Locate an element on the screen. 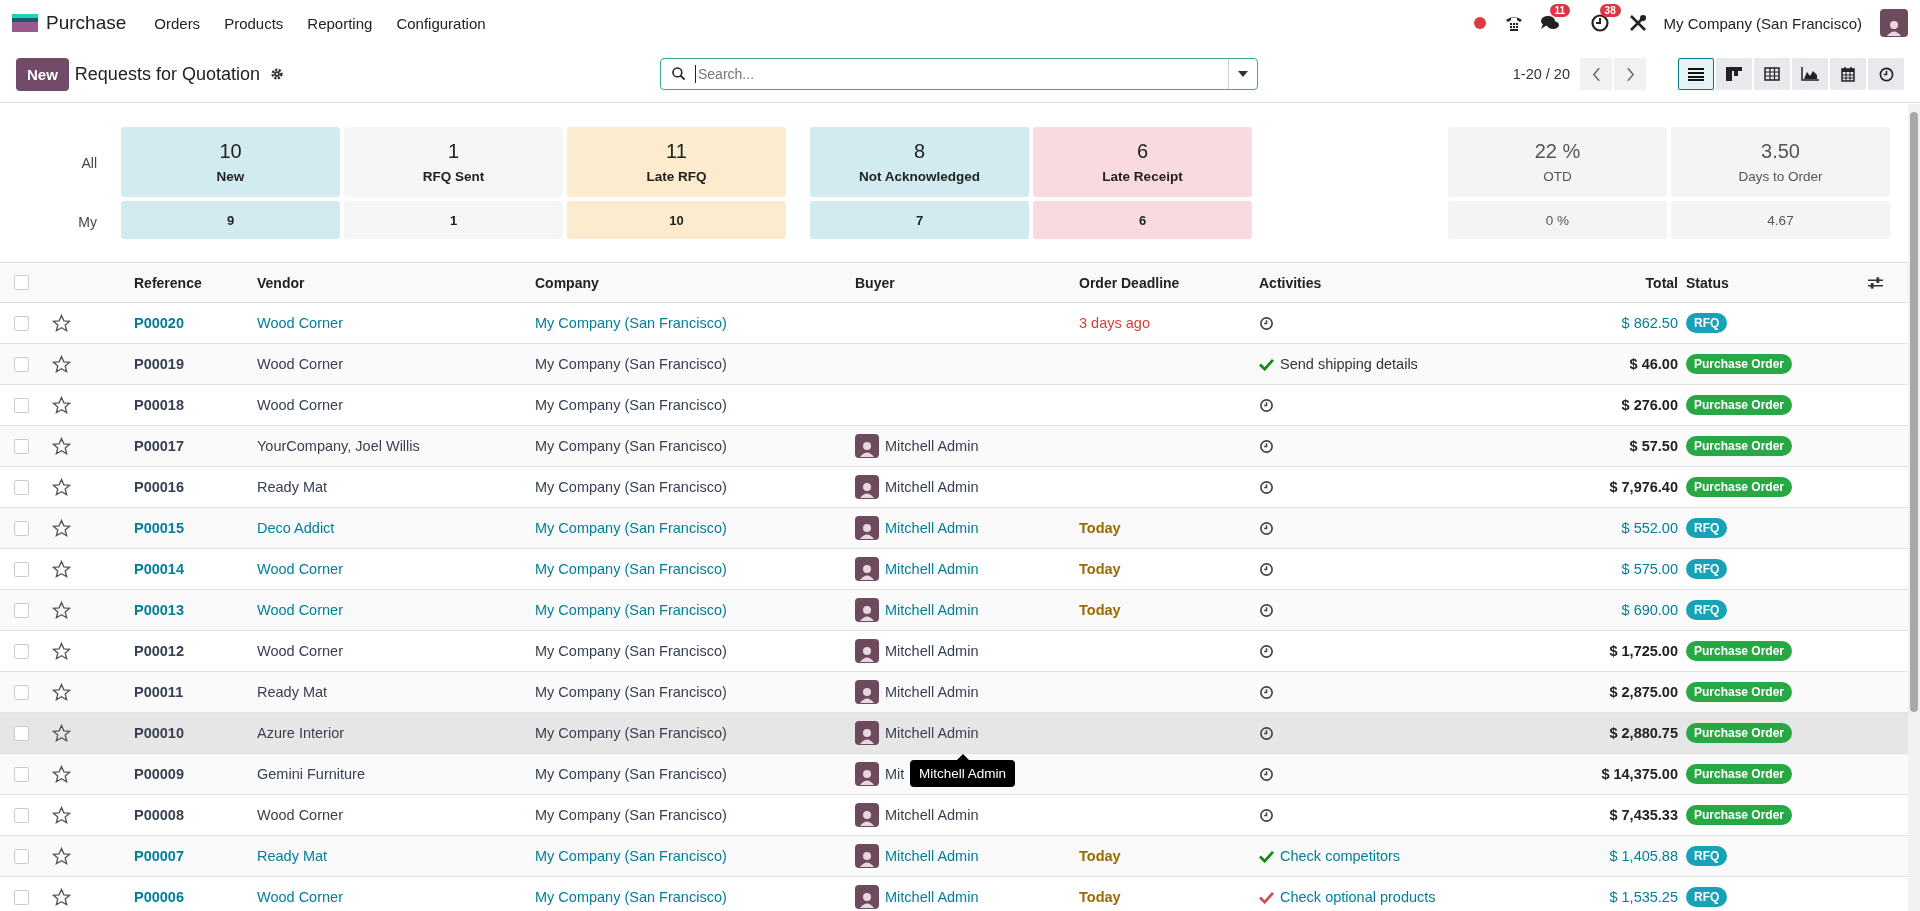  reference-cell: P00018 is located at coordinates (195, 405).